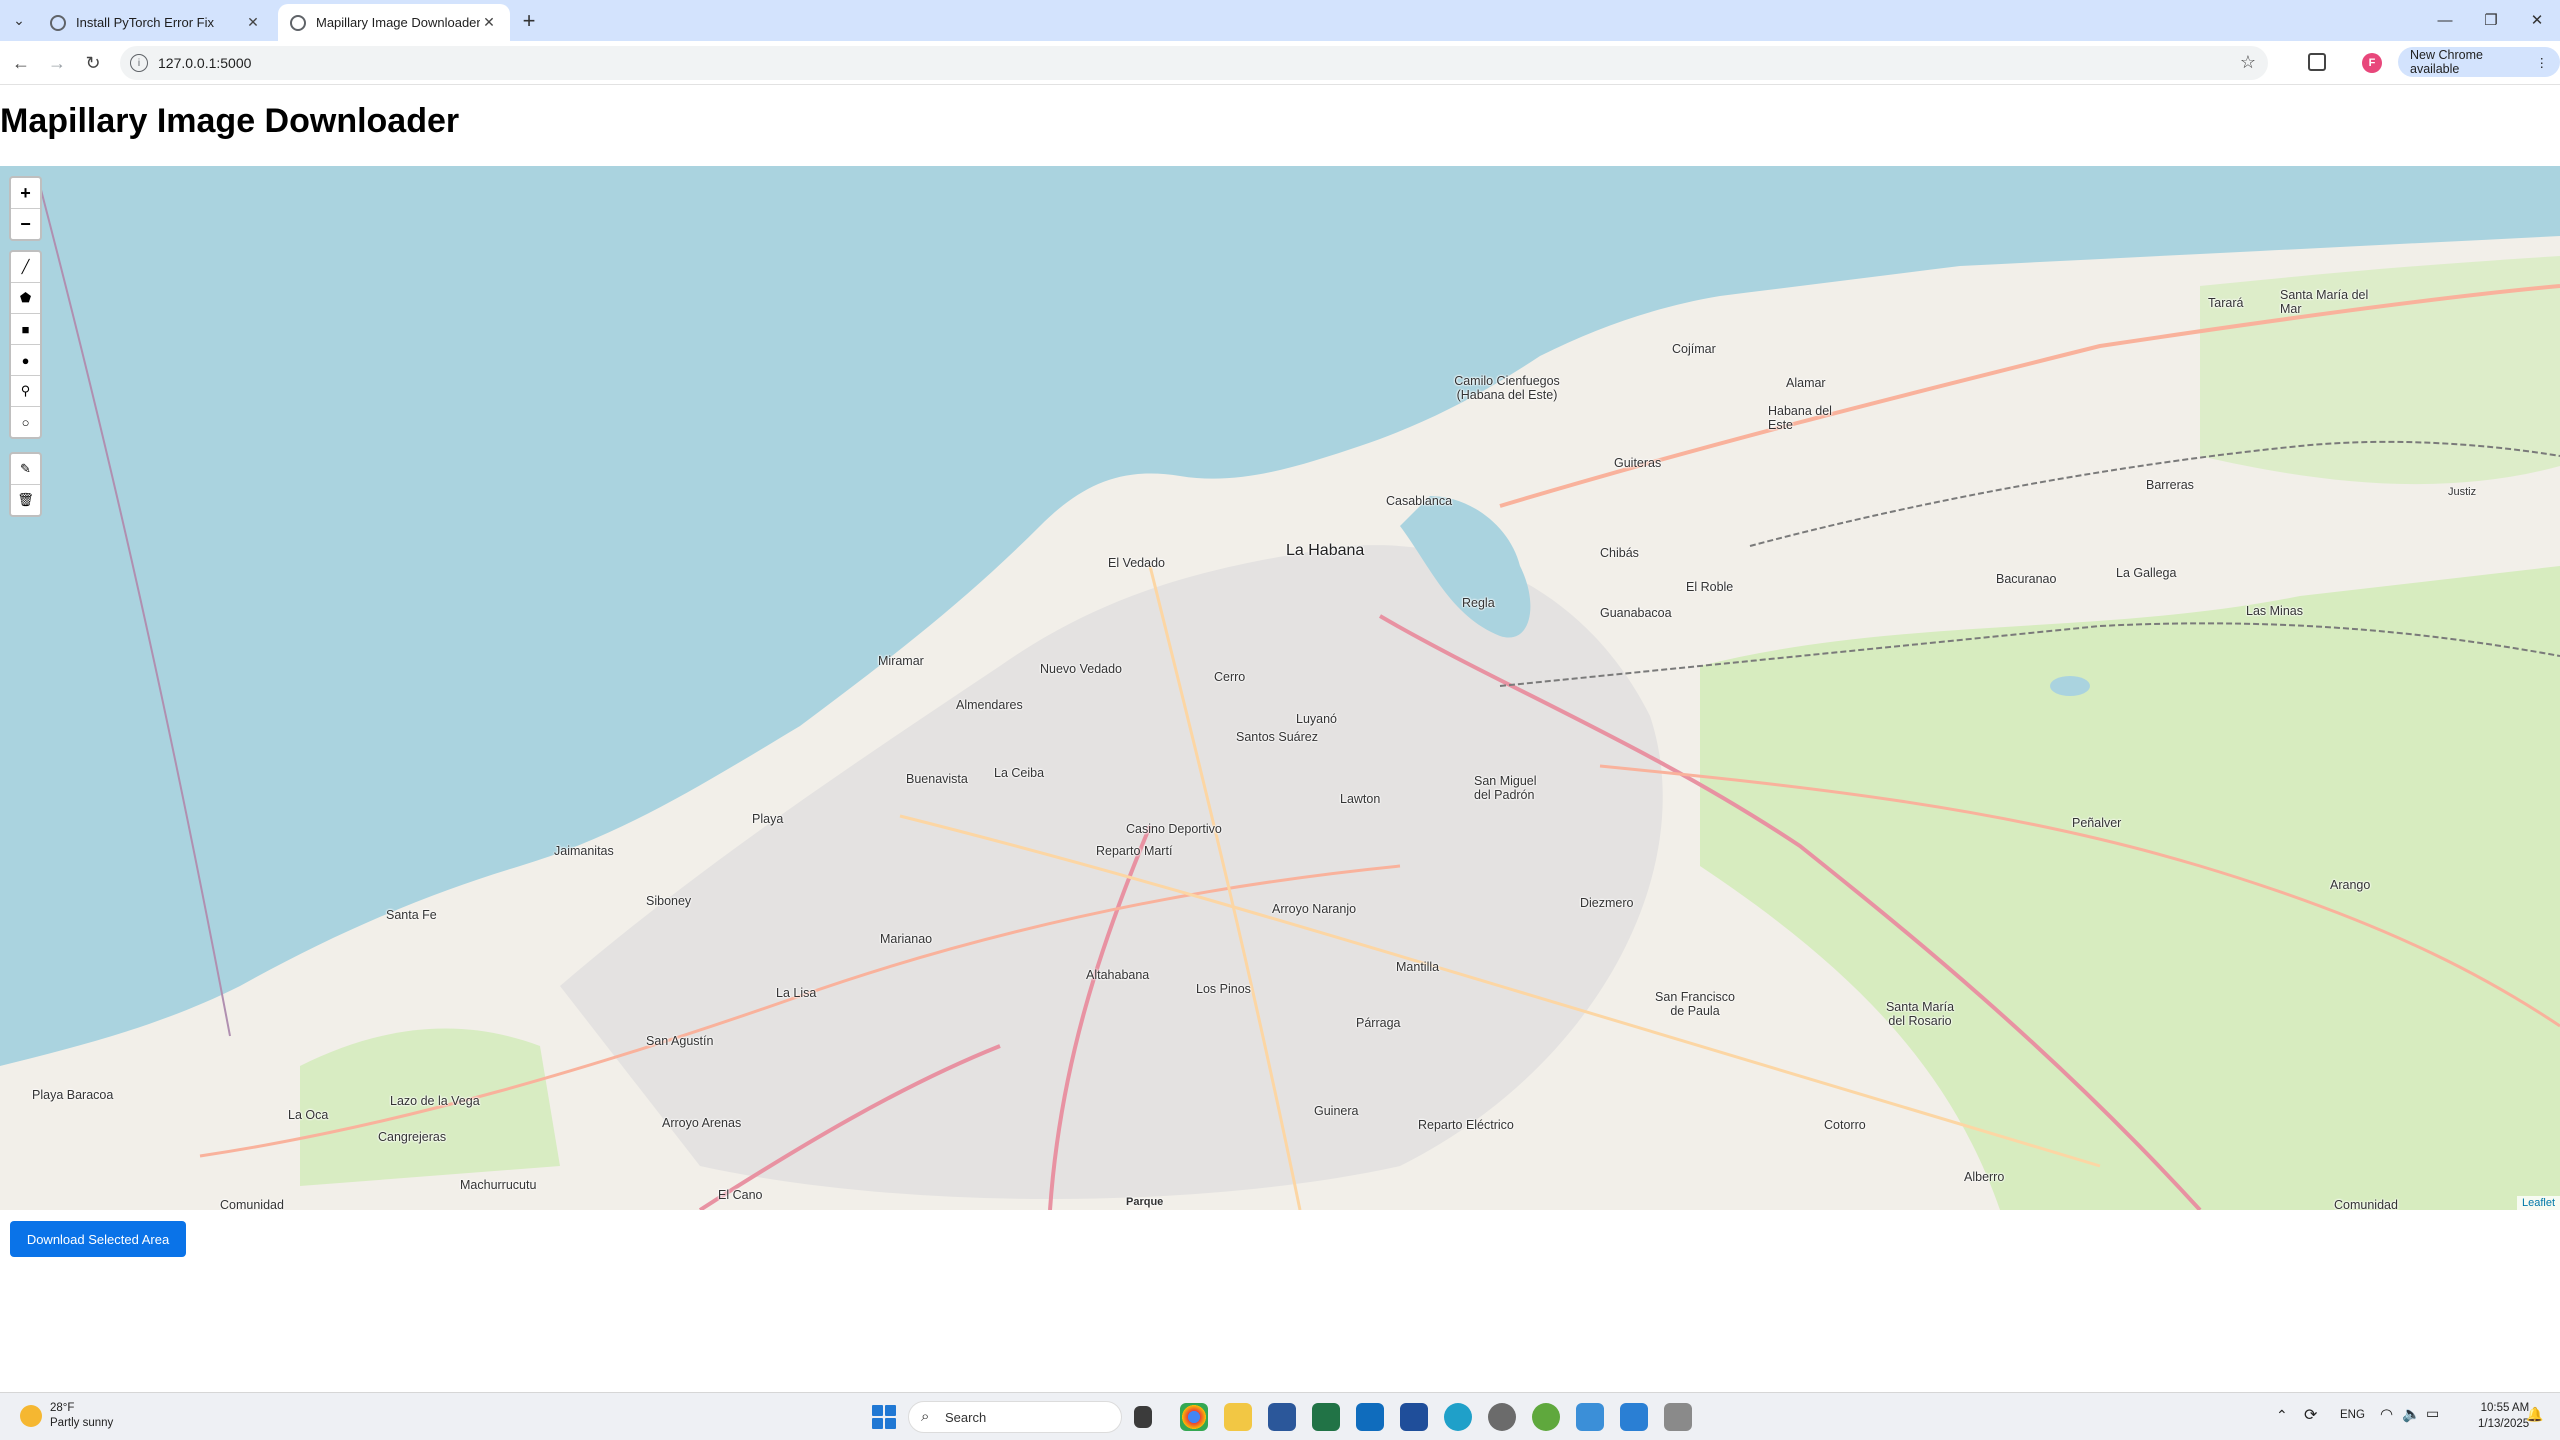  I want to click on site-info-icon: i, so click(139, 63).